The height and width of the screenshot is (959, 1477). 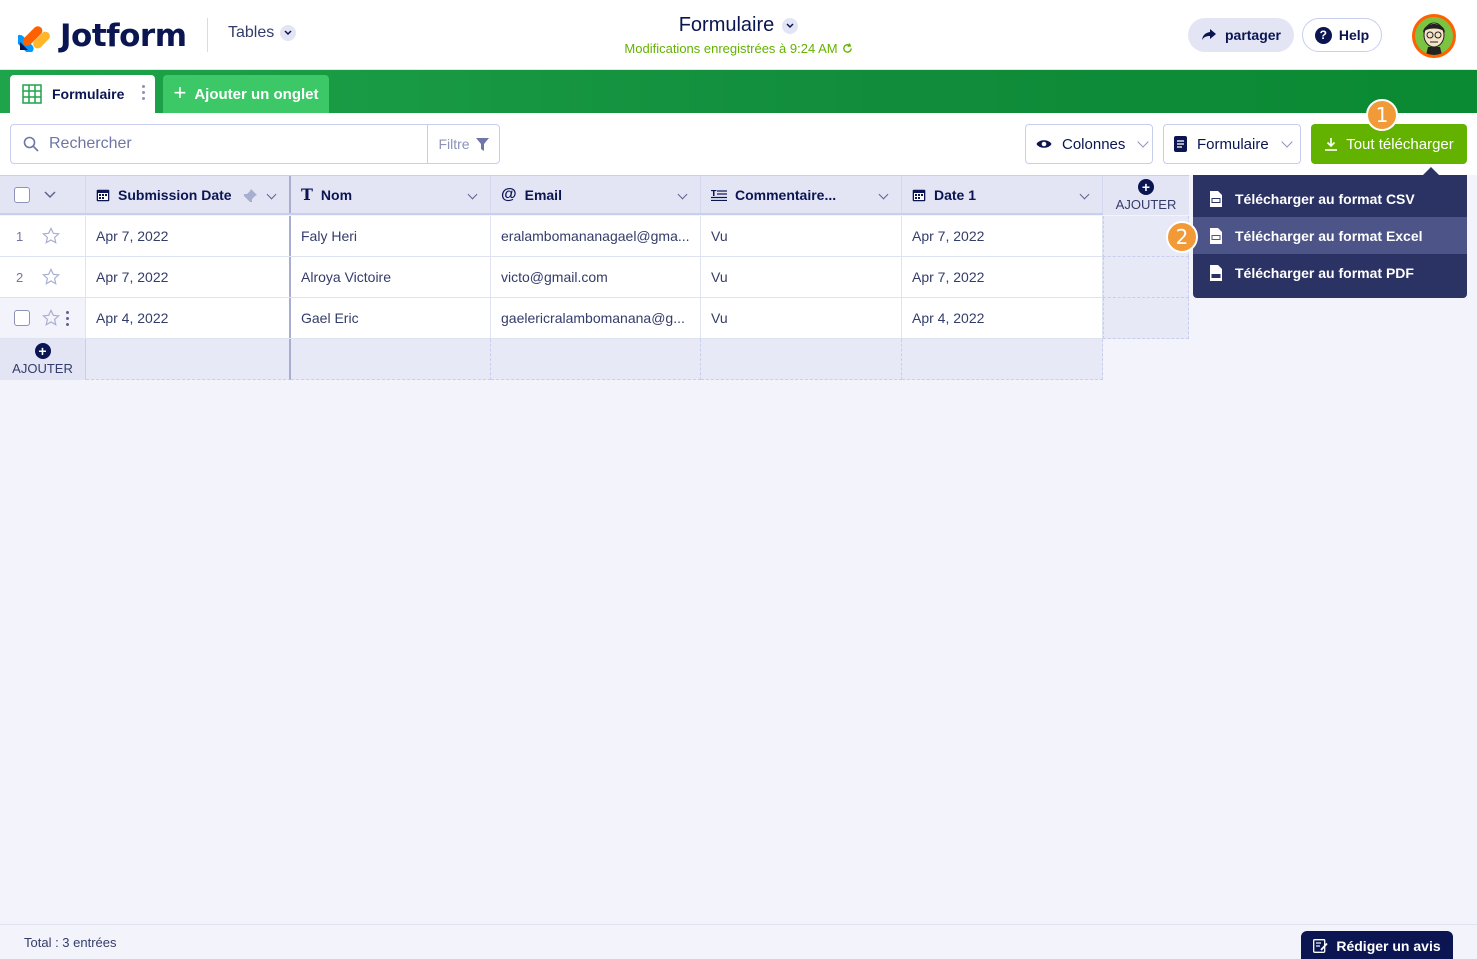 What do you see at coordinates (20, 236) in the screenshot?
I see `row-number: 1` at bounding box center [20, 236].